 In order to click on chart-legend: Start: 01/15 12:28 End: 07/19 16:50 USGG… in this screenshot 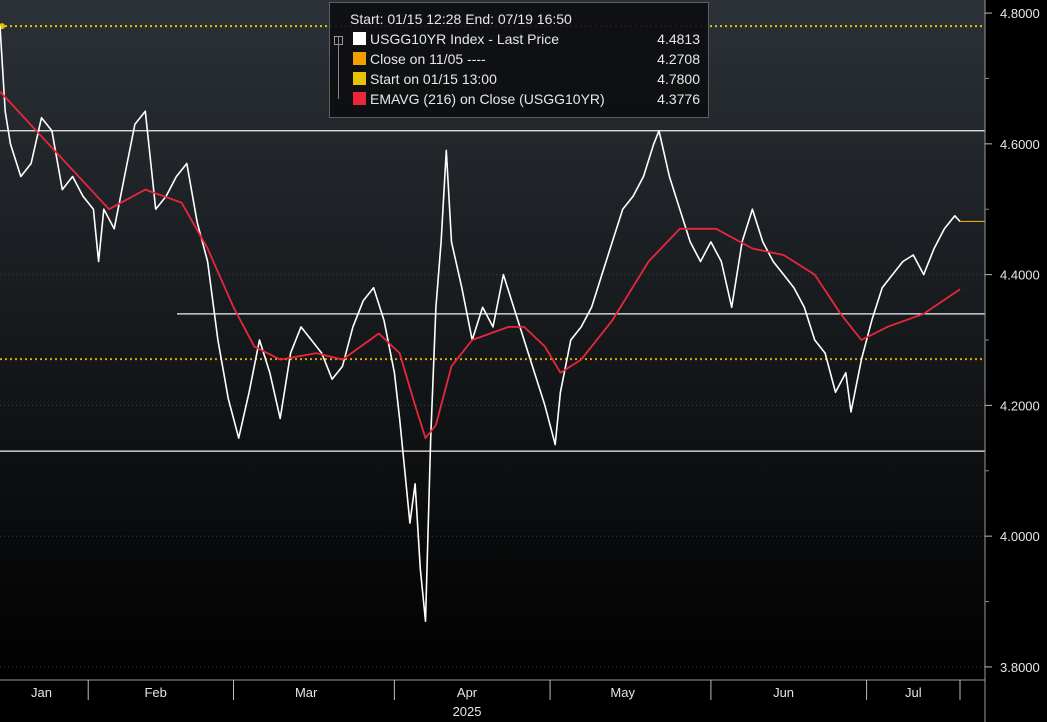, I will do `click(519, 60)`.